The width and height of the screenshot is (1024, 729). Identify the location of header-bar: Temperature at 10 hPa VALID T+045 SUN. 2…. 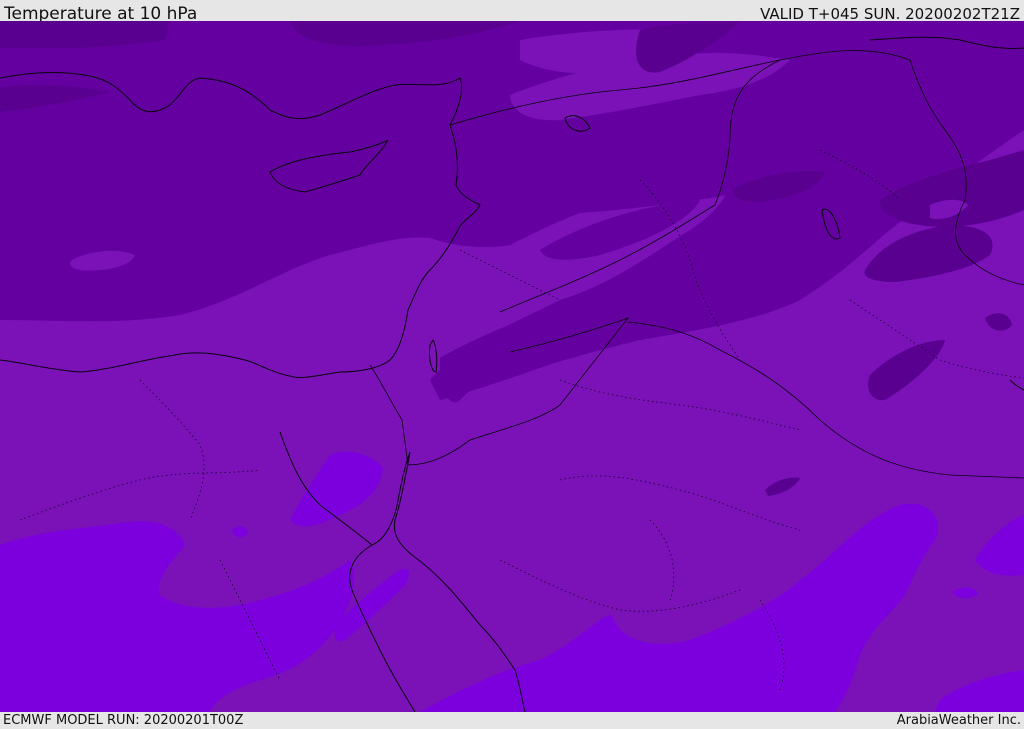
(512, 12).